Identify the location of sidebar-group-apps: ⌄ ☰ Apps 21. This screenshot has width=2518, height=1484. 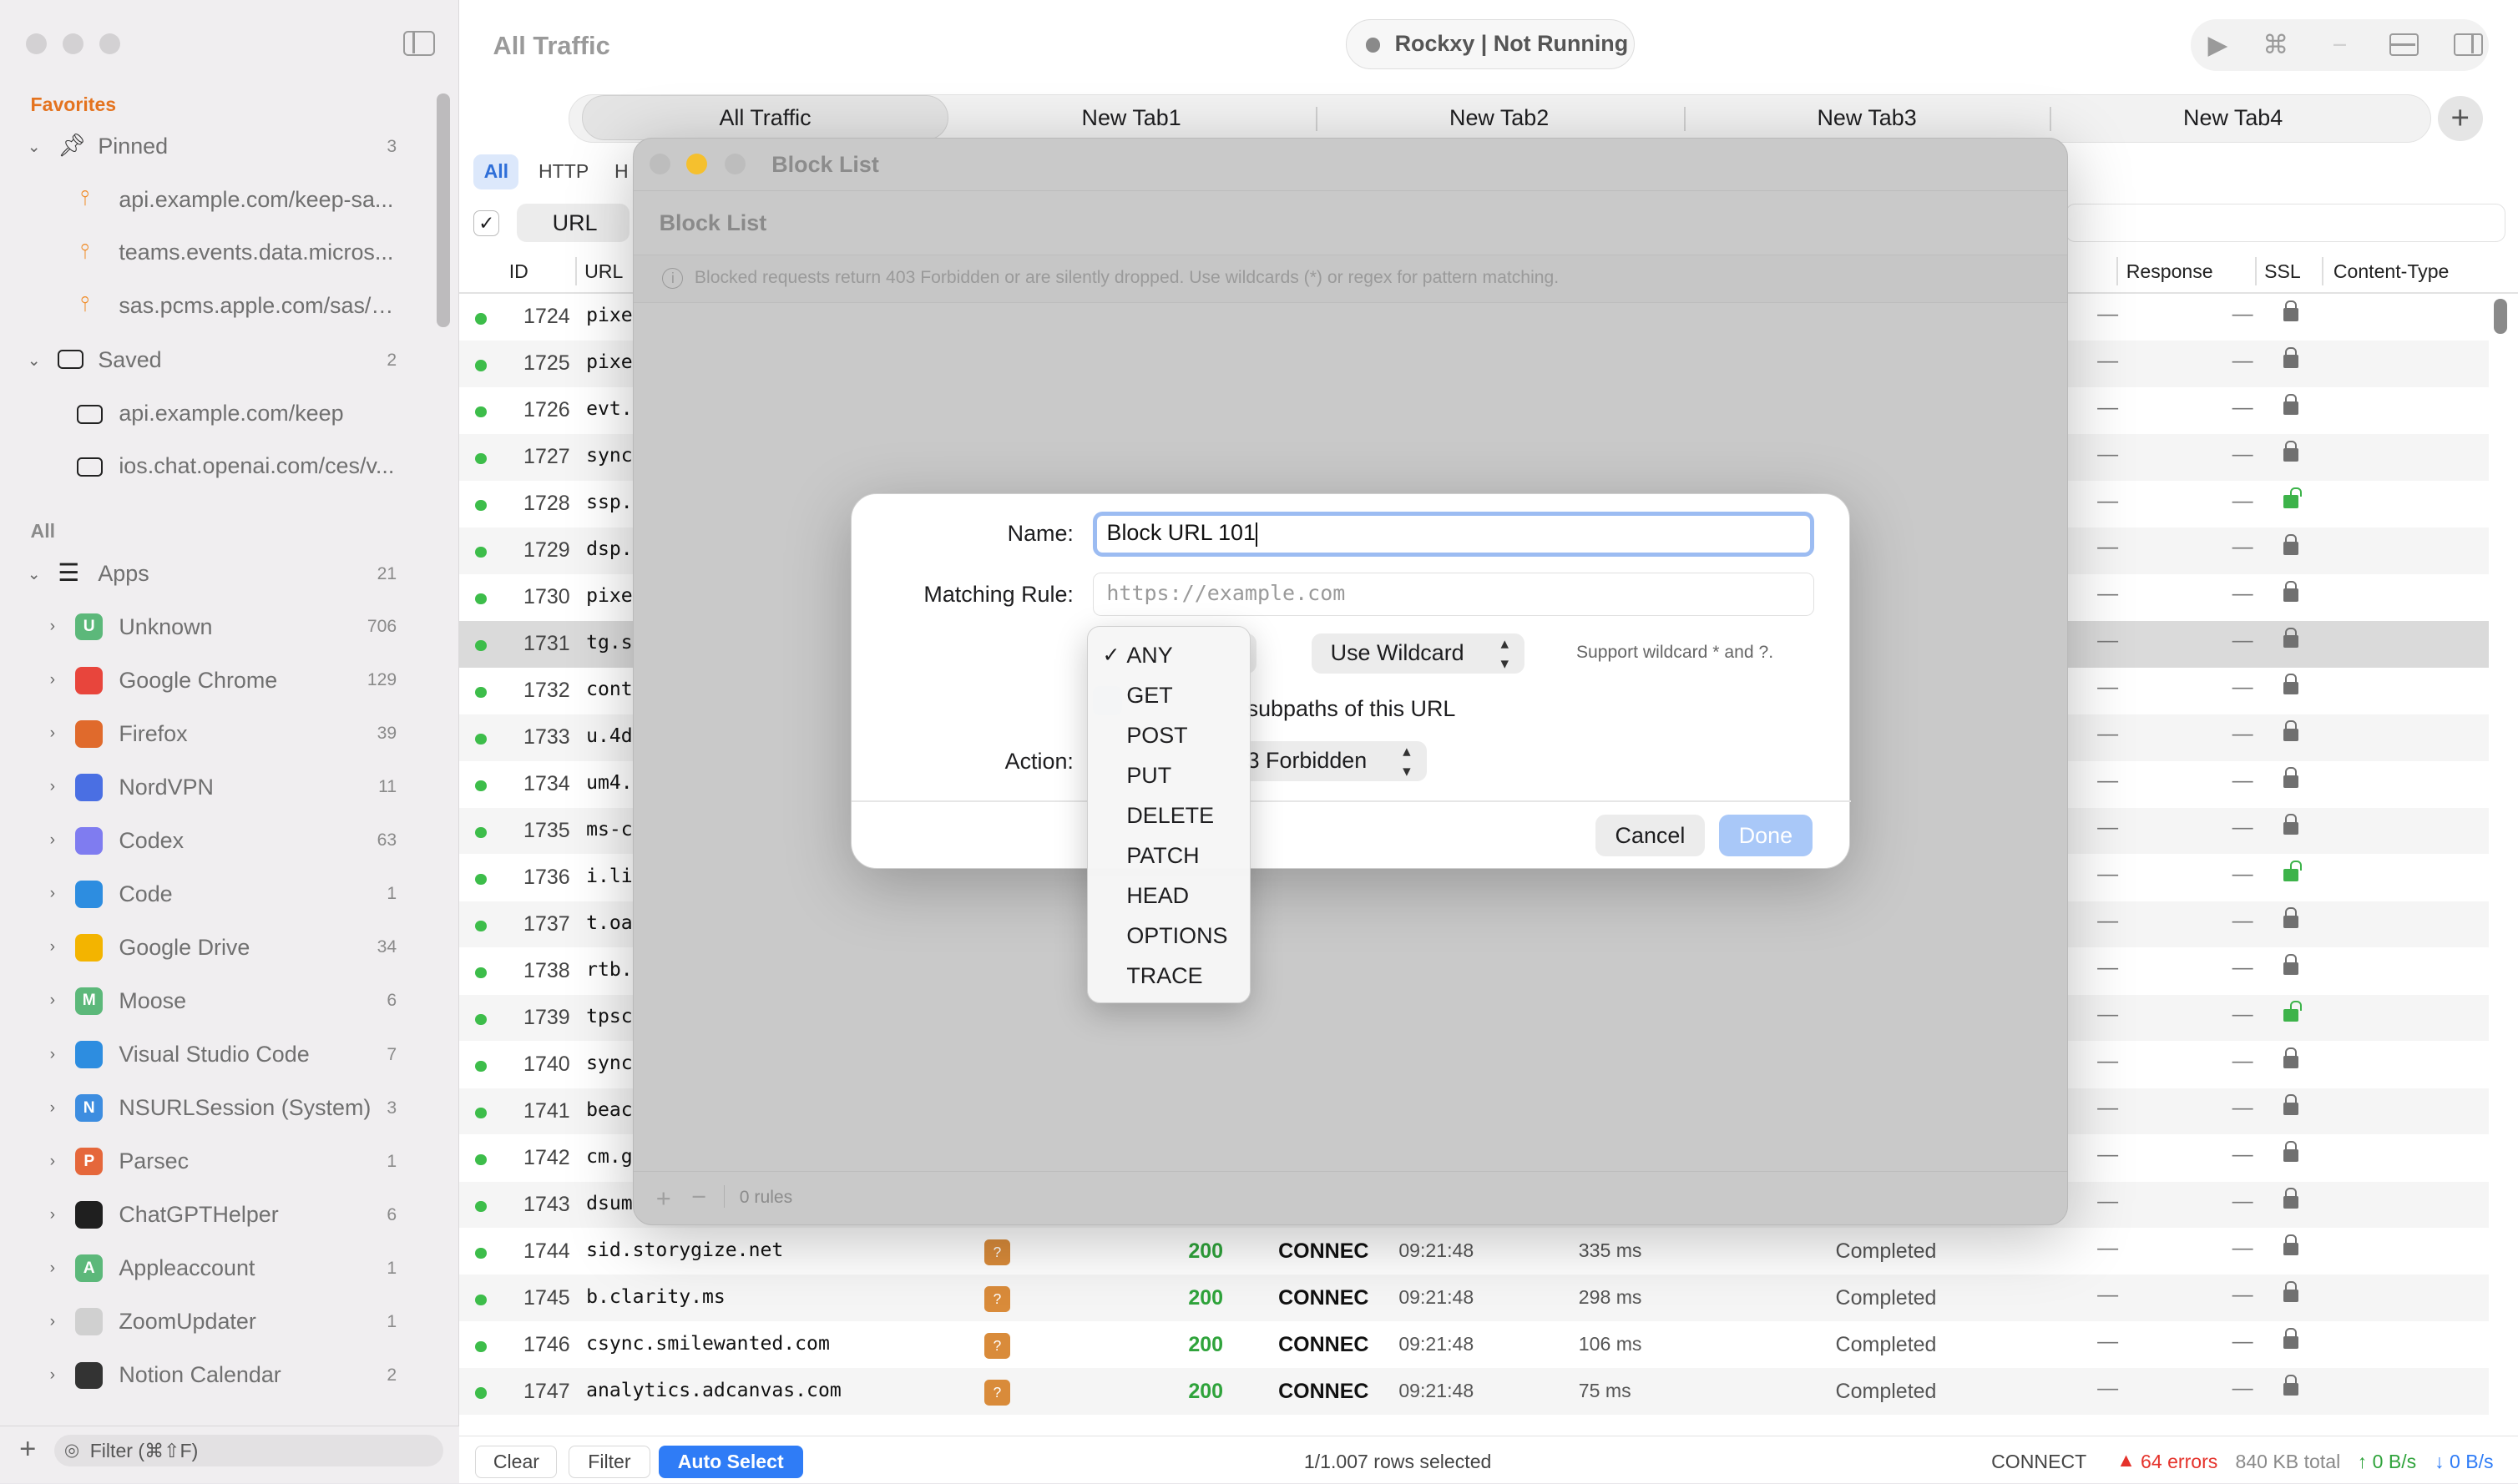
(217, 574).